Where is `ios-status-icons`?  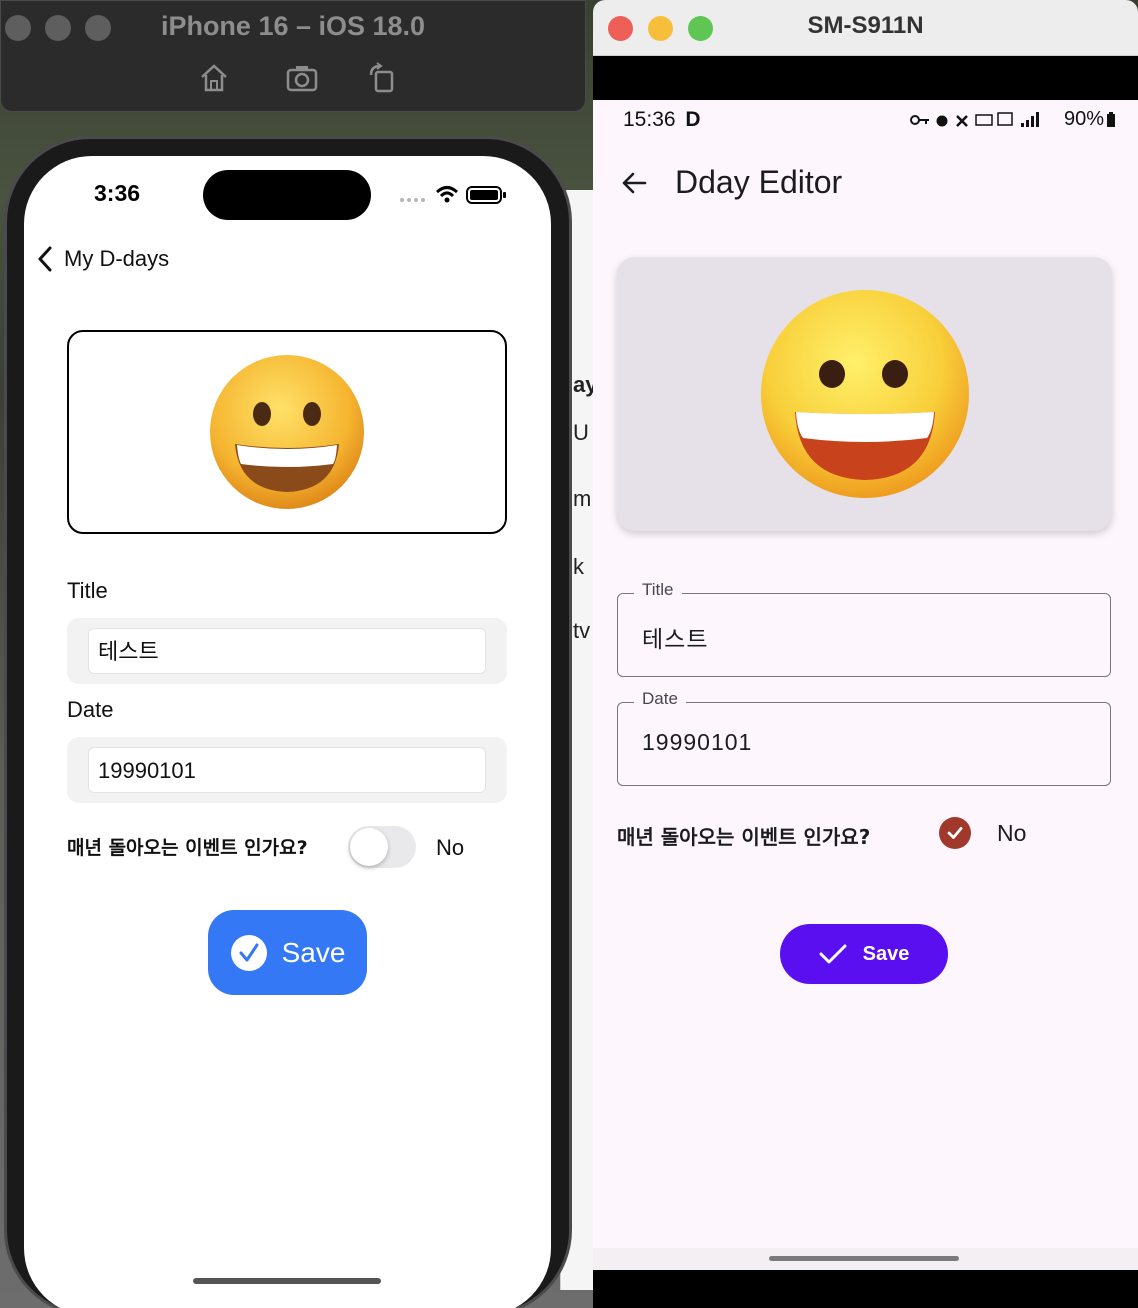
ios-status-icons is located at coordinates (453, 195).